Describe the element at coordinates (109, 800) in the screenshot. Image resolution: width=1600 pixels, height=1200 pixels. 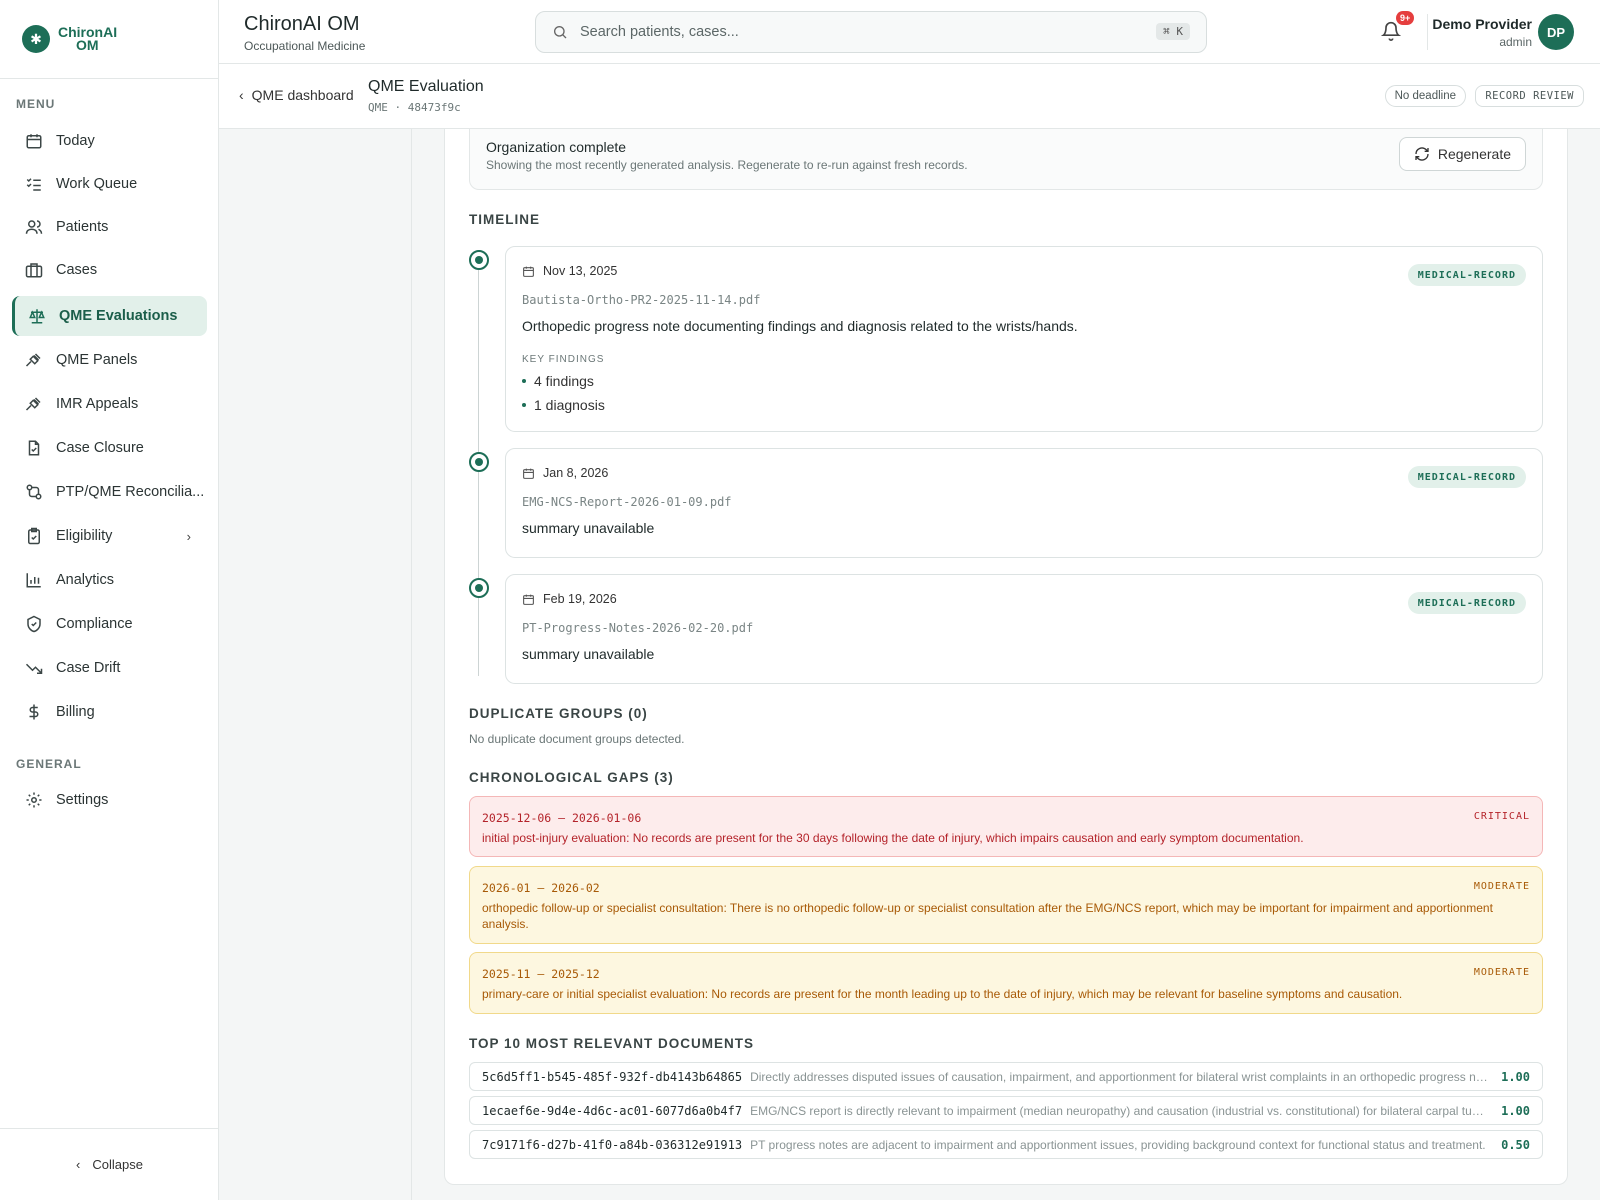
I see `sidebar-item-settings: Settings` at that location.